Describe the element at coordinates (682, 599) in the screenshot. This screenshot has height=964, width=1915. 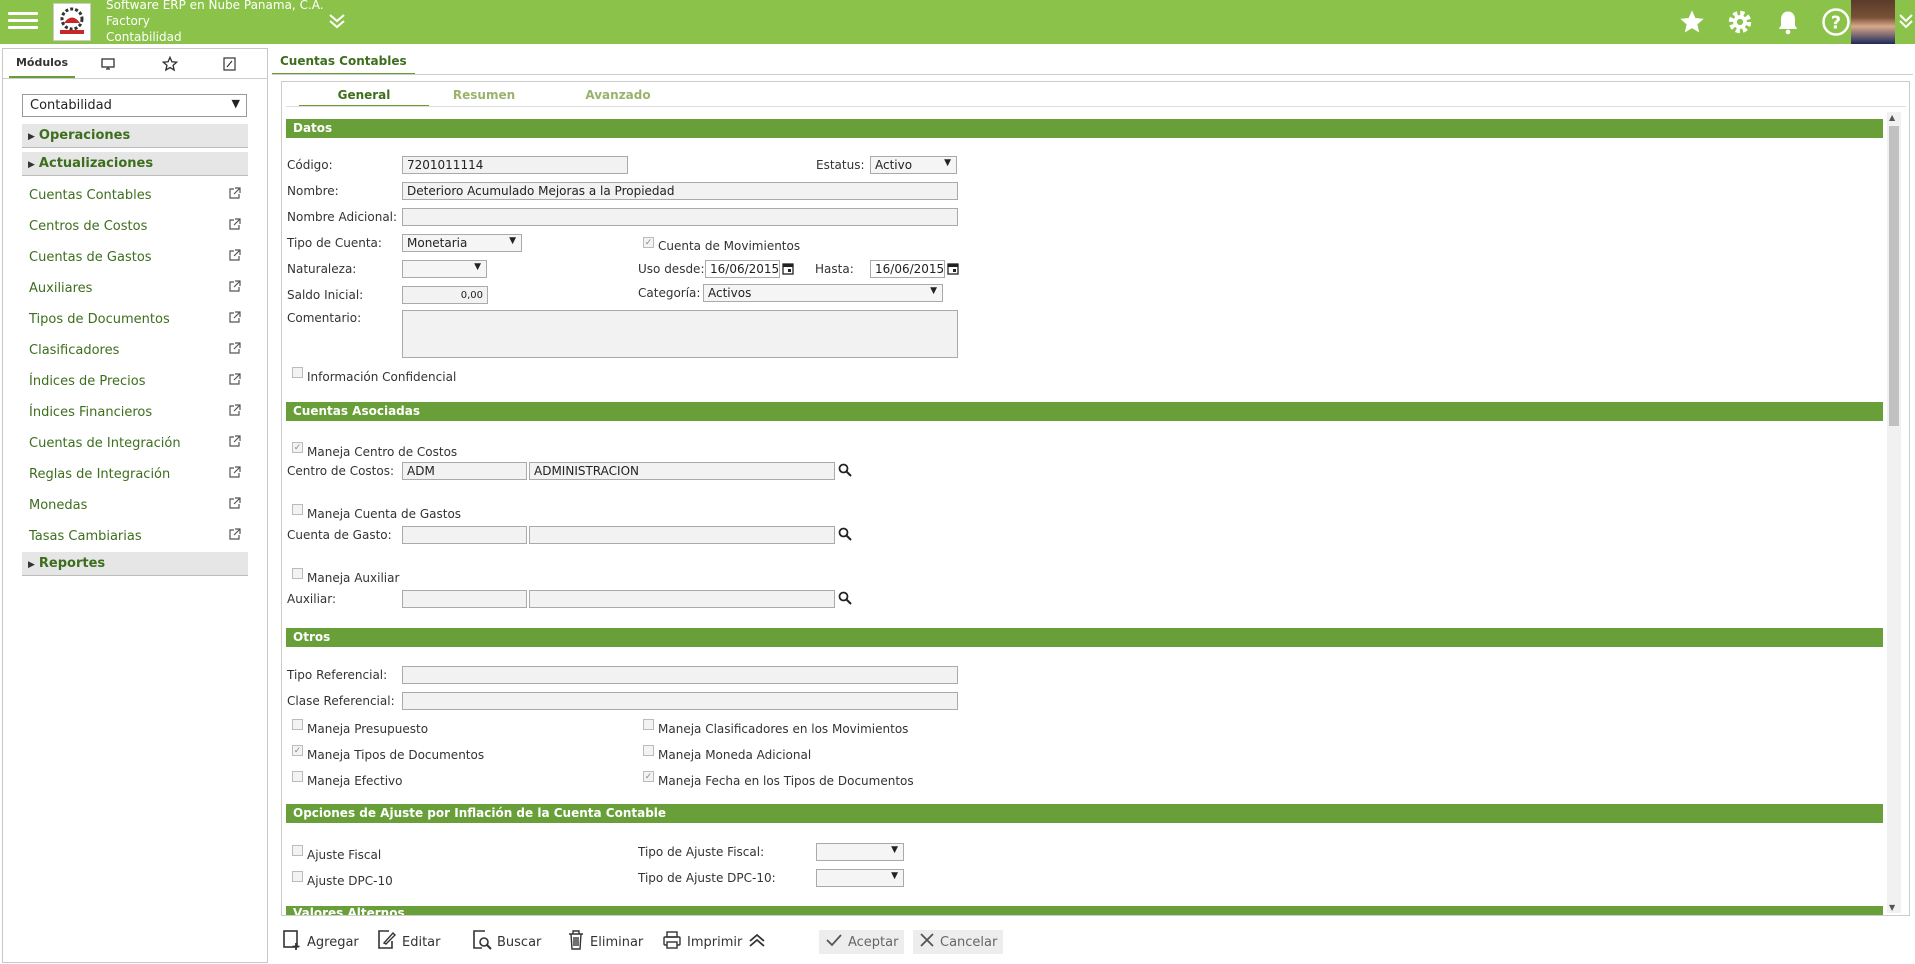
I see `auxiliar-name-input` at that location.